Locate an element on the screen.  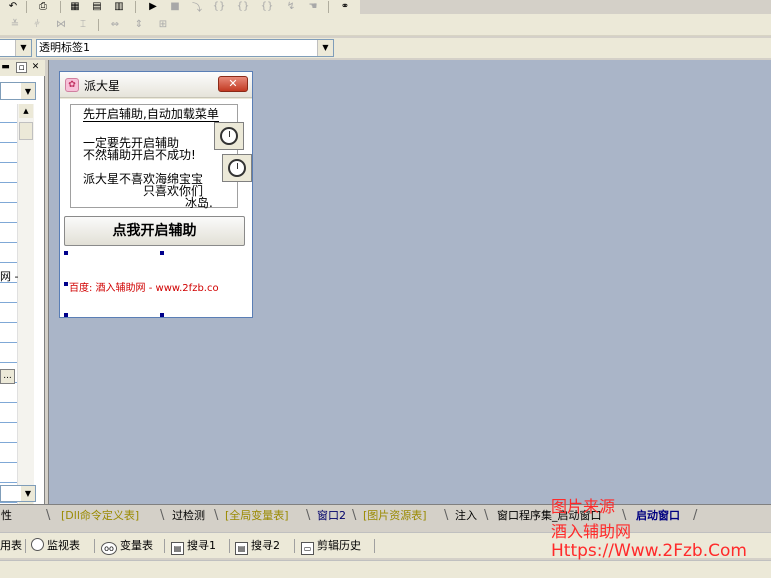
find-icon: ⎙ is located at coordinates (43, 6).